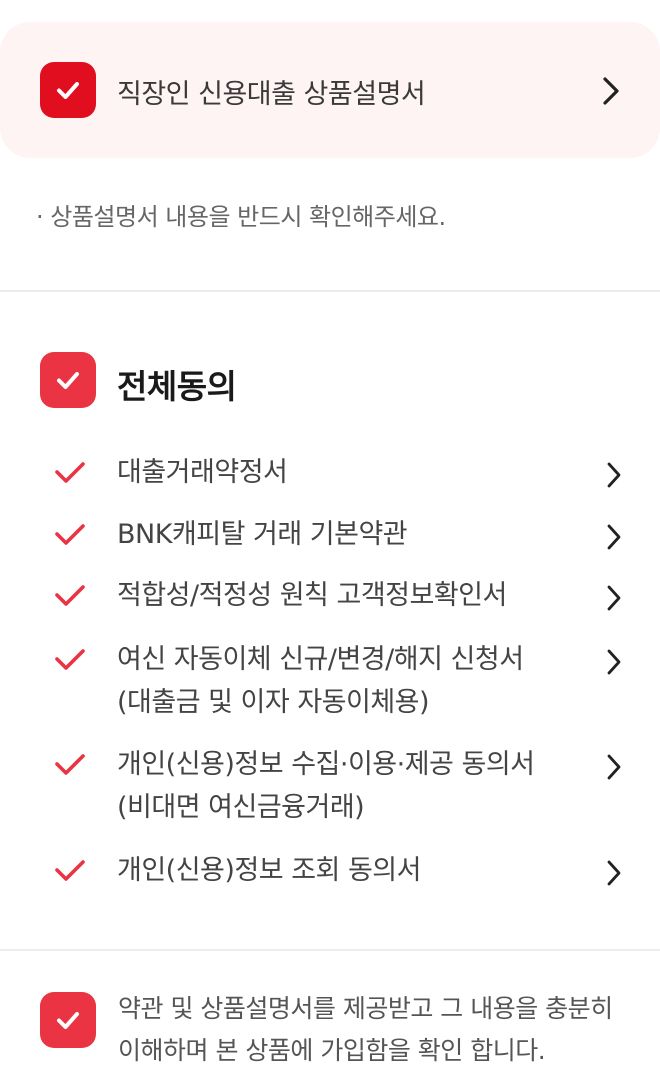 The height and width of the screenshot is (1072, 660). I want to click on term-label: 개인(신용)정보 조회 동의서, so click(352, 870).